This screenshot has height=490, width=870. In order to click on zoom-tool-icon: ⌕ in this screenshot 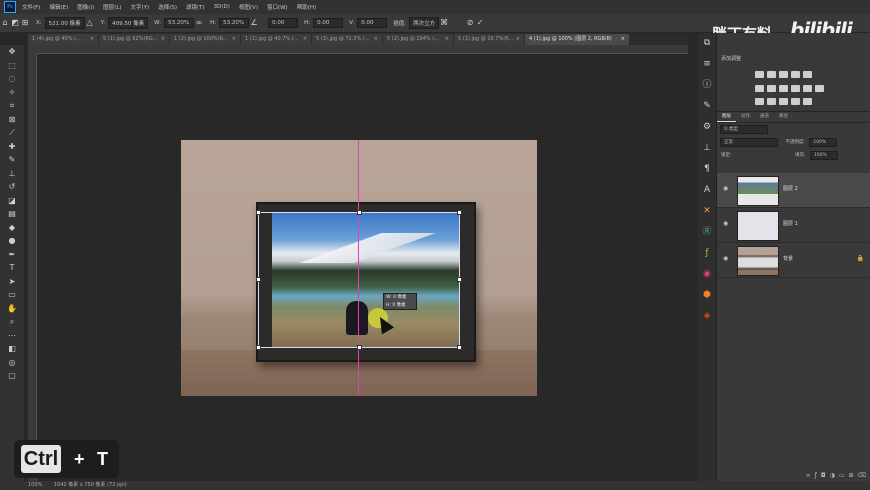, I will do `click(12, 322)`.